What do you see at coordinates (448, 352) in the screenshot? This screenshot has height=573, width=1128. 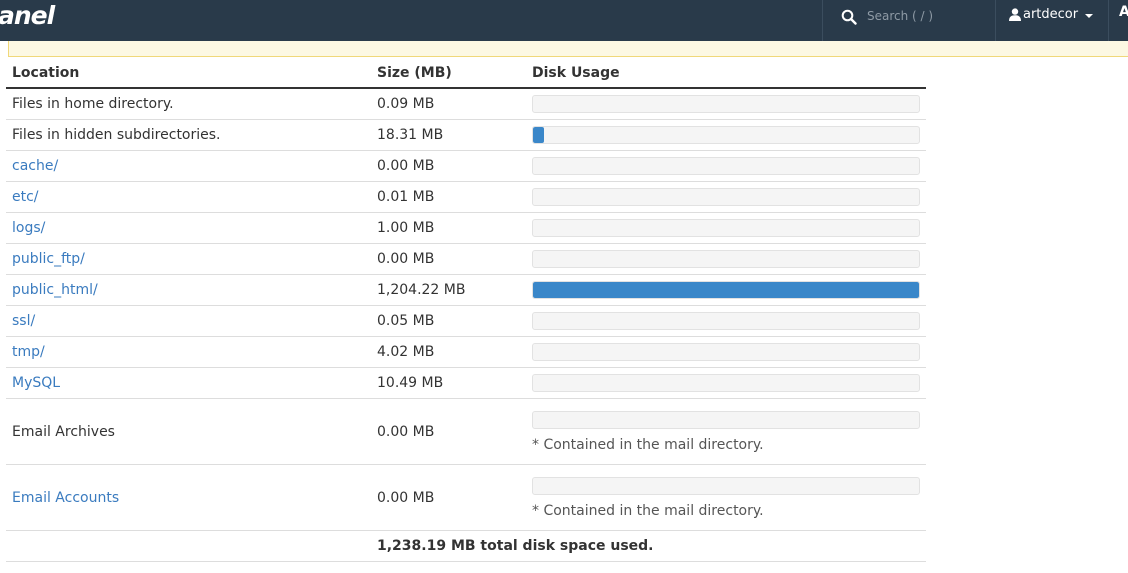 I see `size-cell: 4.02 MB` at bounding box center [448, 352].